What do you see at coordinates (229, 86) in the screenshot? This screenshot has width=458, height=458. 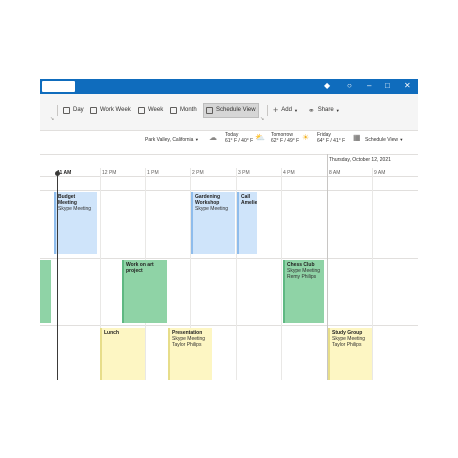 I see `title-bar: ◆ ○ – □ ✕` at bounding box center [229, 86].